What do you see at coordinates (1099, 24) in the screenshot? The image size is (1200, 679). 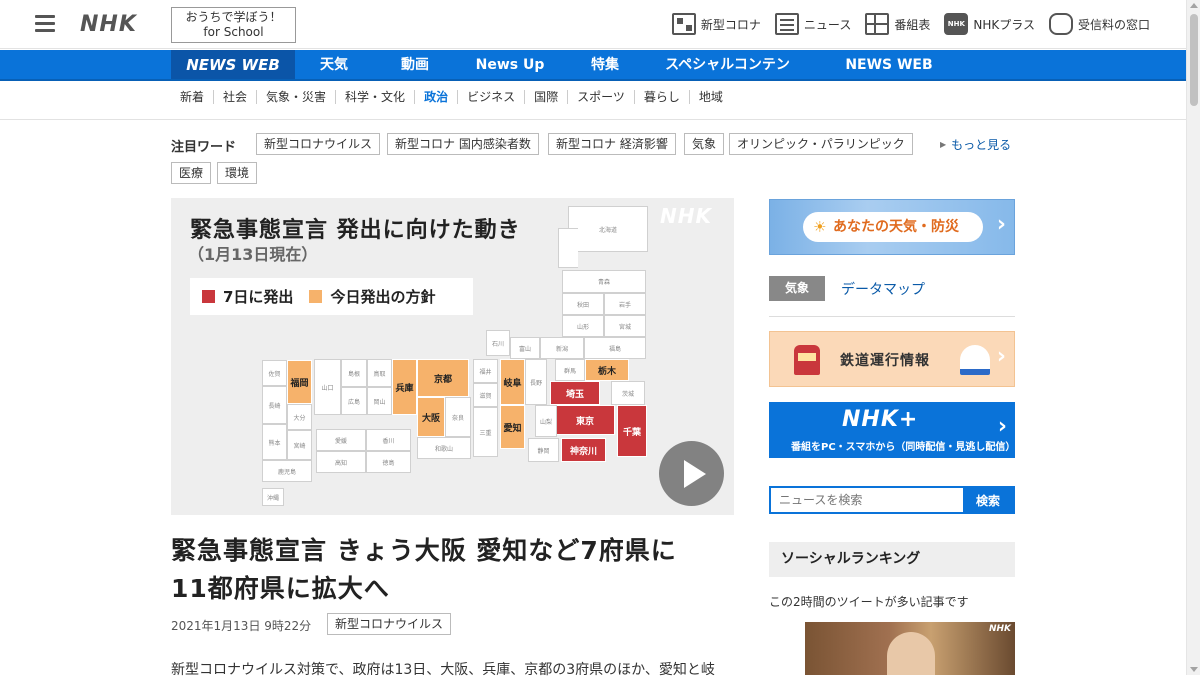 I see `top-link-fee: 受信料の窓口` at bounding box center [1099, 24].